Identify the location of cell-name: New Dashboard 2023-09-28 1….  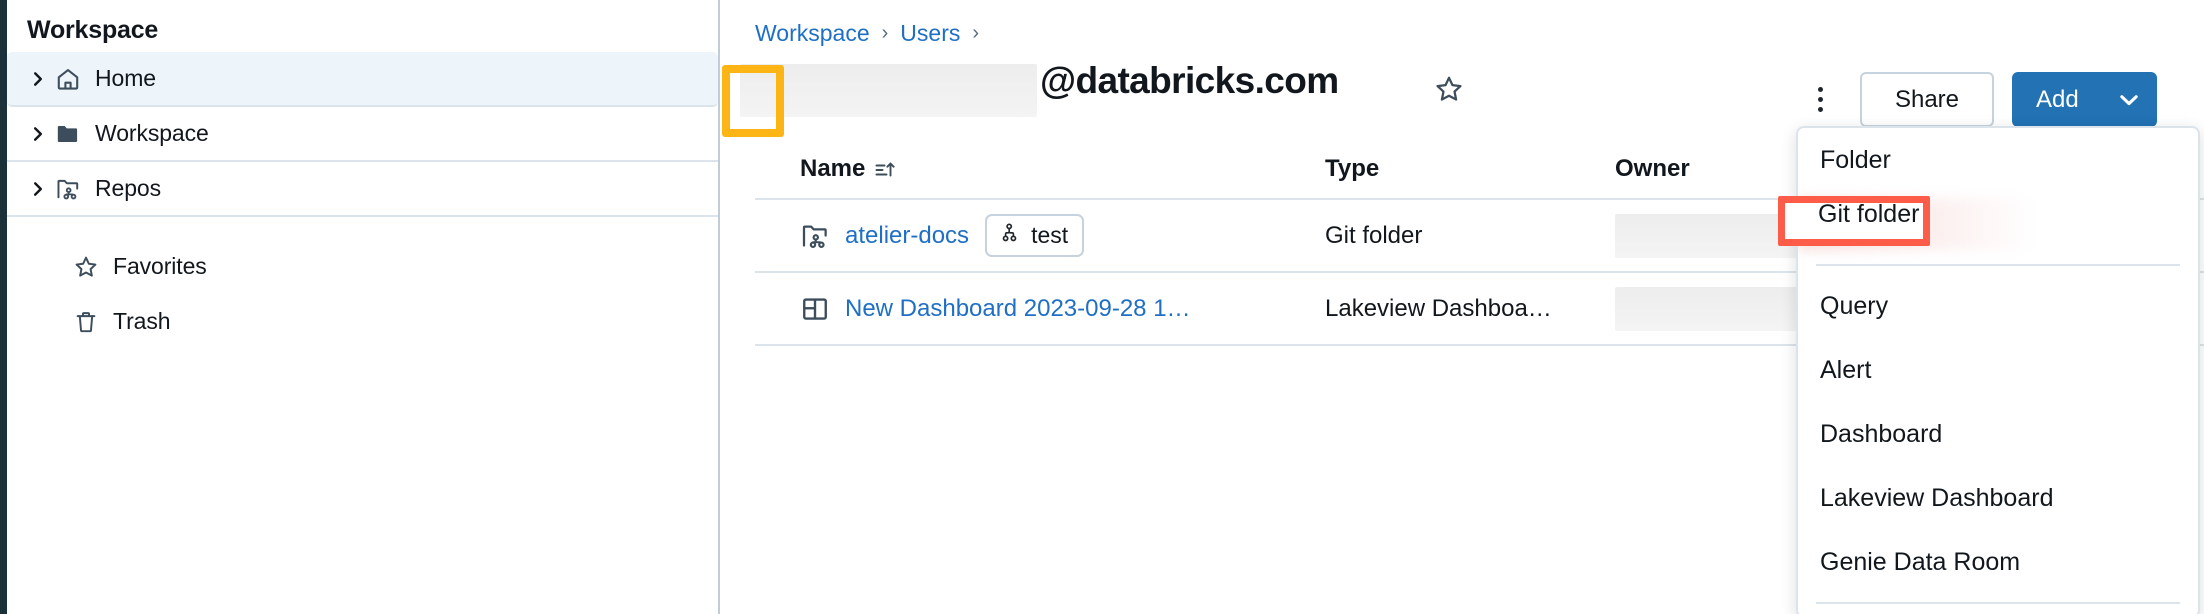
(1040, 309).